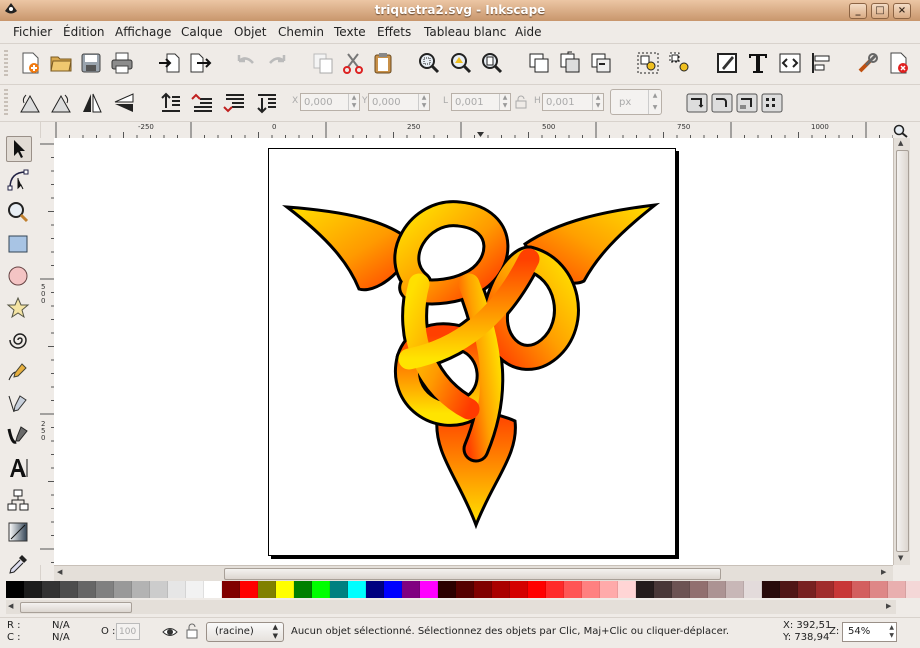 Image resolution: width=920 pixels, height=648 pixels. Describe the element at coordinates (891, 632) in the screenshot. I see `zoom-spin-arrows: ▲ ▼` at that location.